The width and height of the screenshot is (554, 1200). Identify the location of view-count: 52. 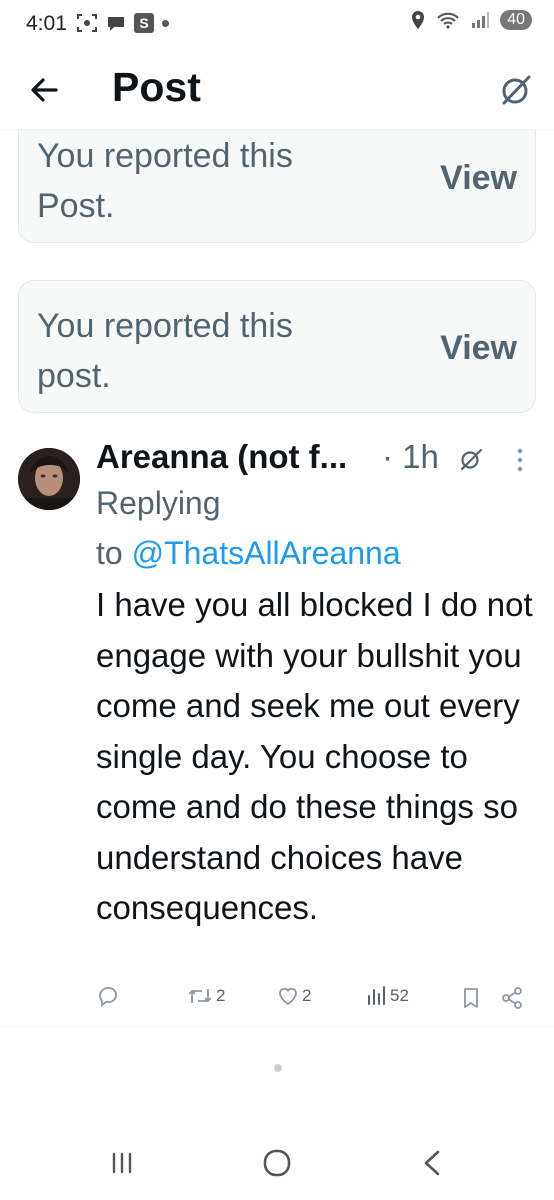
(399, 995).